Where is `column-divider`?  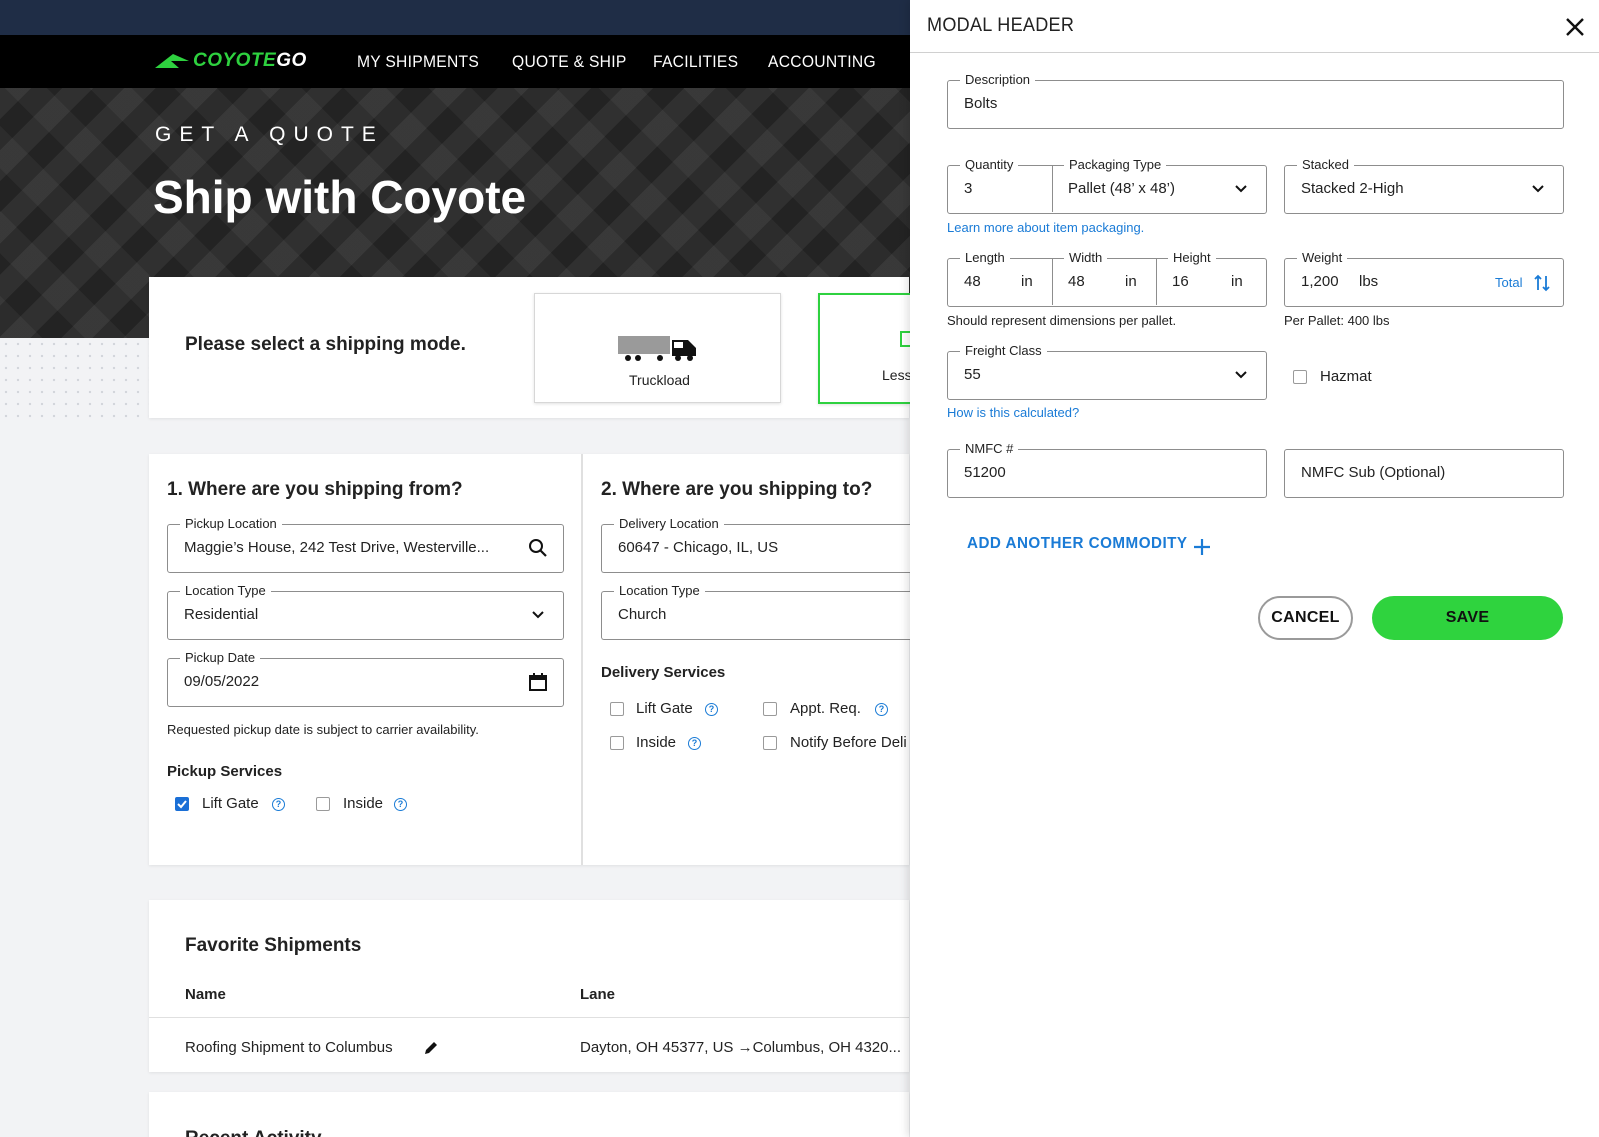 column-divider is located at coordinates (582, 659).